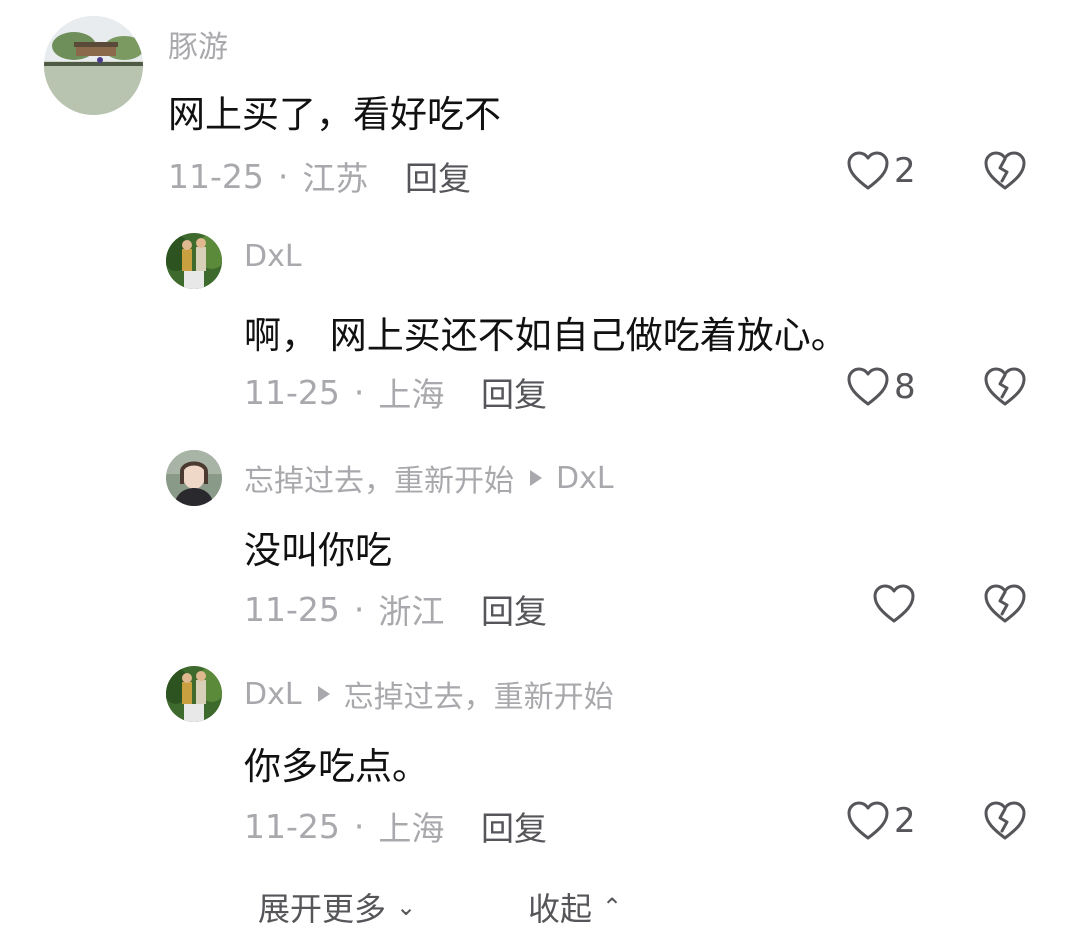 The image size is (1079, 930). I want to click on username-text: 忘掉过去，重新开始, so click(379, 478).